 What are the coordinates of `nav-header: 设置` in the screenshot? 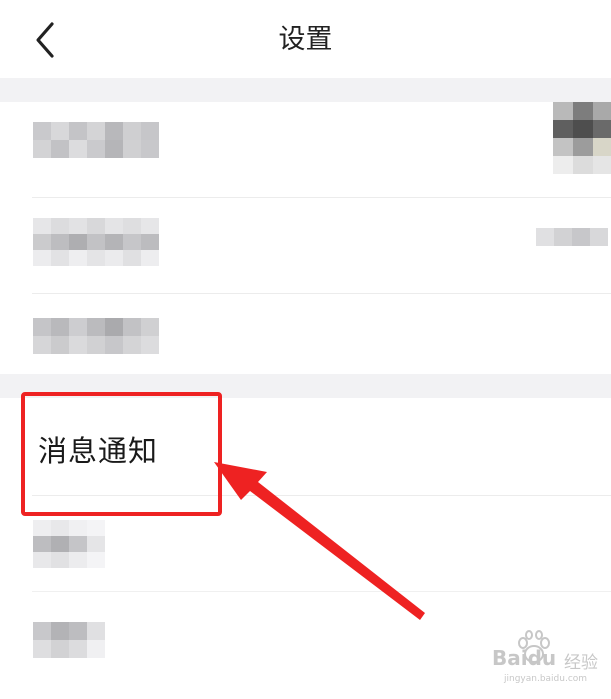 It's located at (305, 39).